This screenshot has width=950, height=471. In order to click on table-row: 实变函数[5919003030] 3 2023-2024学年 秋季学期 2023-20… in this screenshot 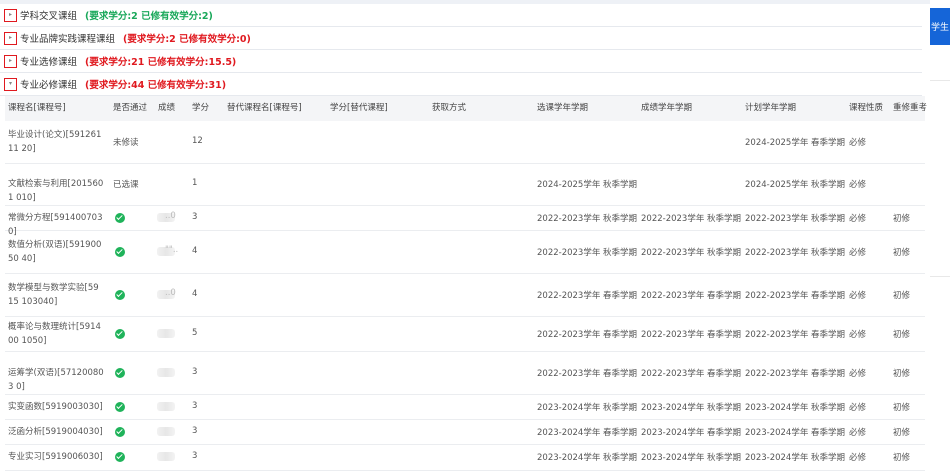, I will do `click(465, 407)`.